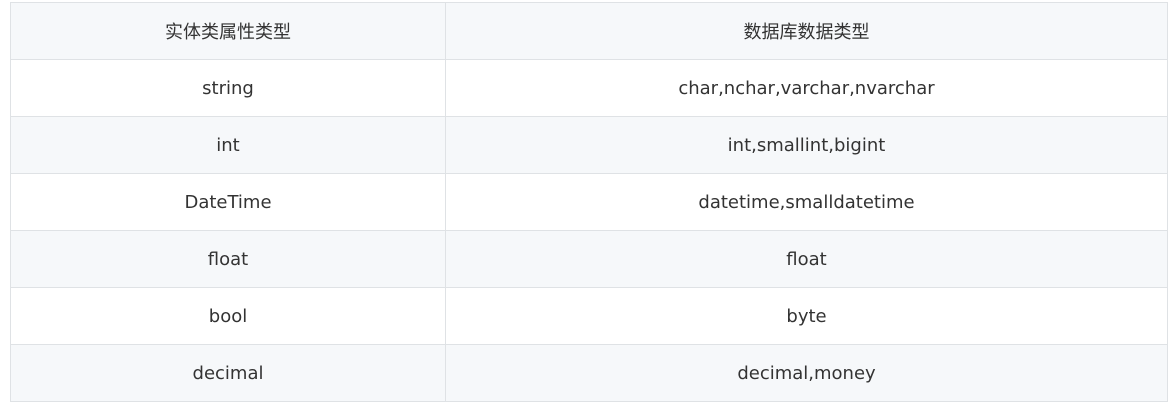 The height and width of the screenshot is (411, 1173). I want to click on cell-db-type: char,nchar,varchar,nvarchar, so click(806, 88).